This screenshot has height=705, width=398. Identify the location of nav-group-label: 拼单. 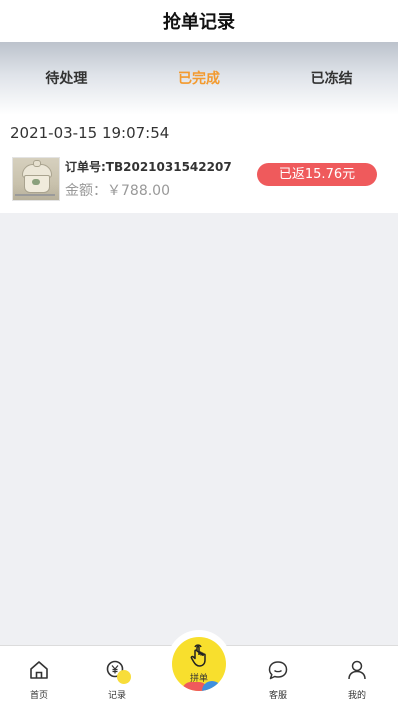
(198, 679).